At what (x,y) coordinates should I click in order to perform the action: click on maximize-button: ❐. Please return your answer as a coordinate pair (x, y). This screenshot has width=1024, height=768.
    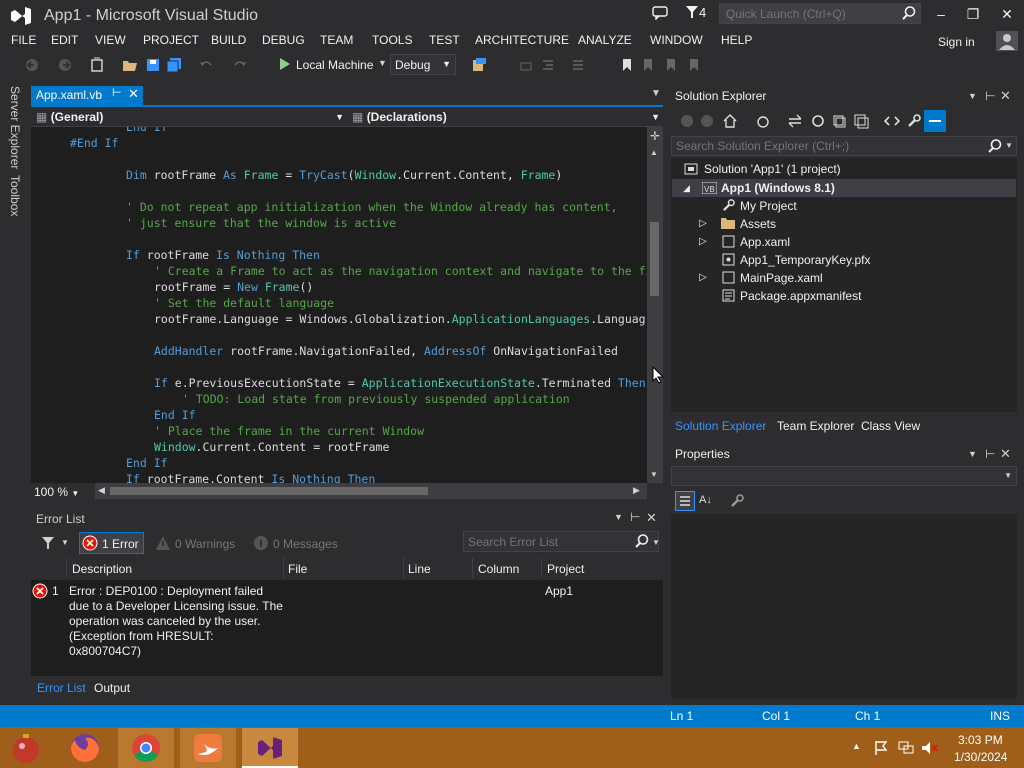
    Looking at the image, I should click on (973, 14).